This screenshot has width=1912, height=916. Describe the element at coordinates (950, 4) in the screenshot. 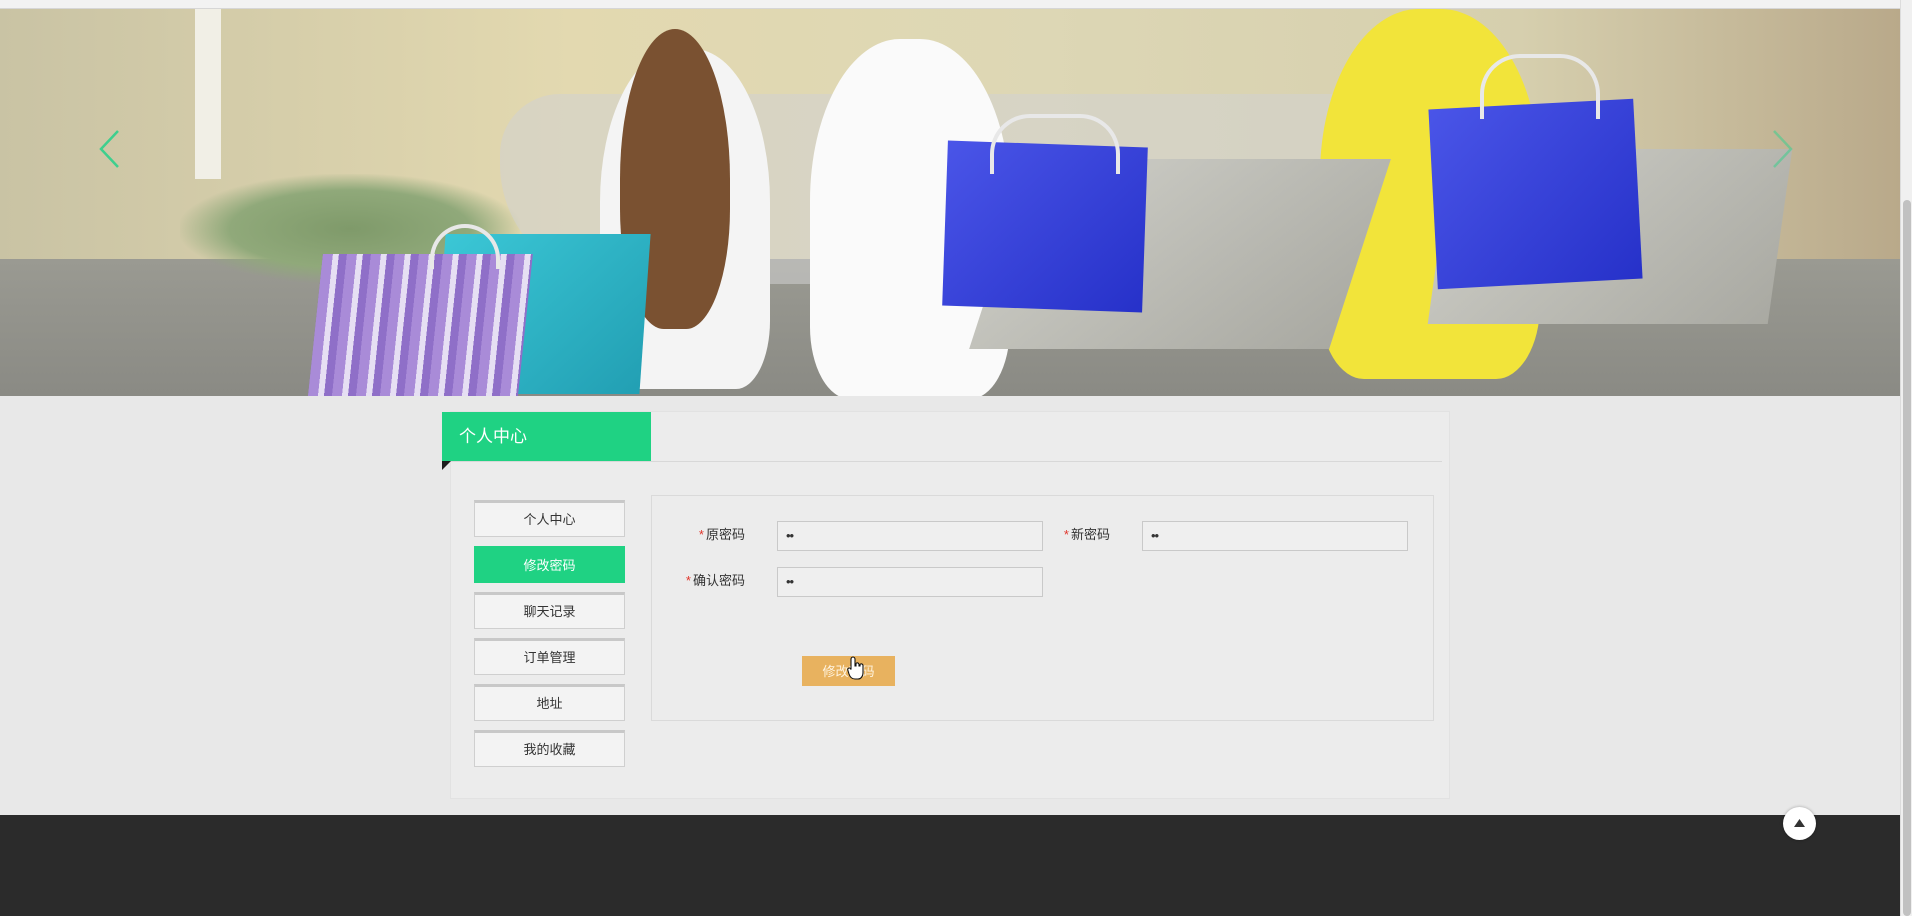

I see `top-strip` at that location.